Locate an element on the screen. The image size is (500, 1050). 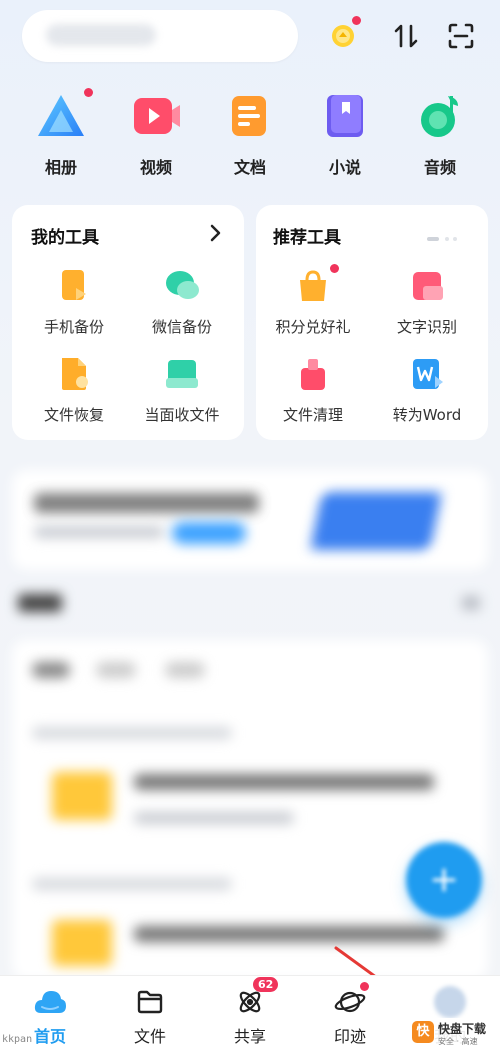
word-icon is located at coordinates (427, 374).